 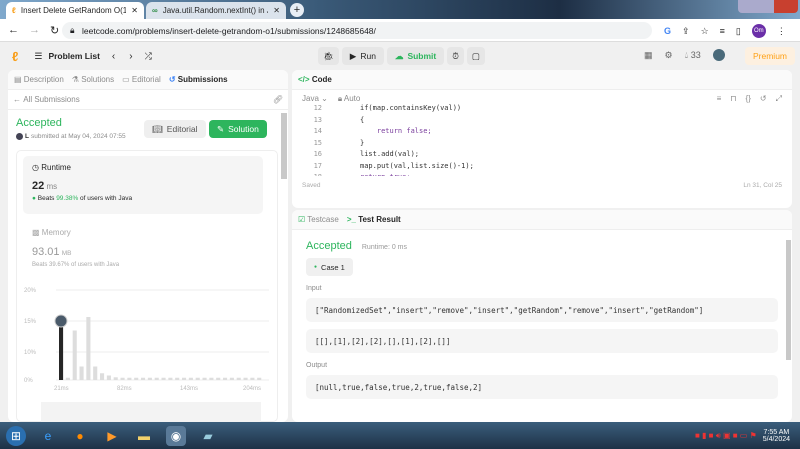 What do you see at coordinates (30, 291) in the screenshot?
I see `y-tick-label: 20%` at bounding box center [30, 291].